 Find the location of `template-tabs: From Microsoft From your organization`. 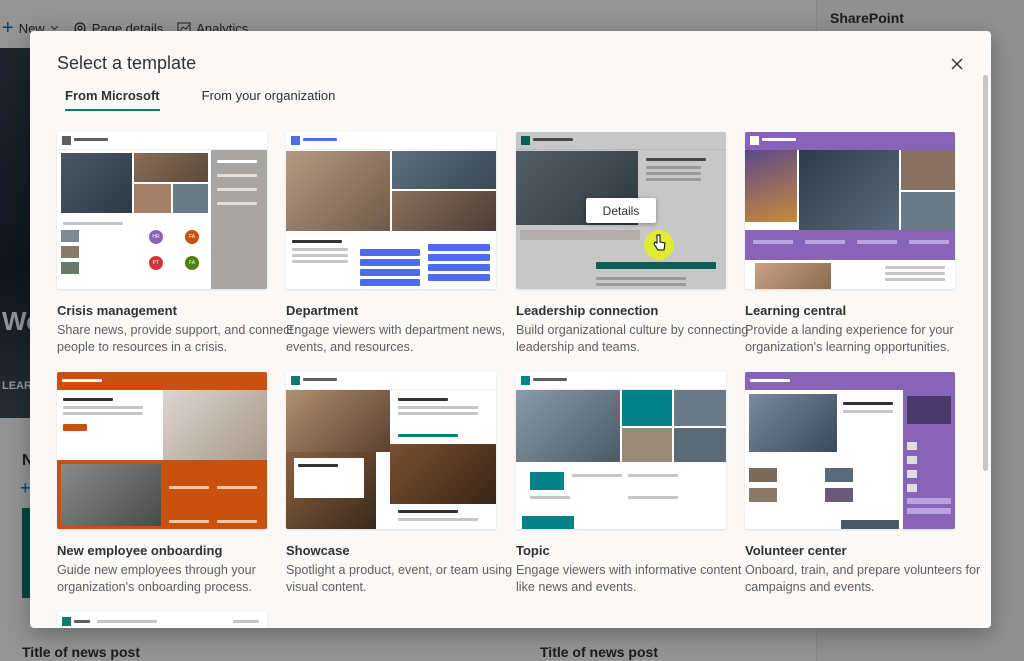

template-tabs: From Microsoft From your organization is located at coordinates (200, 98).